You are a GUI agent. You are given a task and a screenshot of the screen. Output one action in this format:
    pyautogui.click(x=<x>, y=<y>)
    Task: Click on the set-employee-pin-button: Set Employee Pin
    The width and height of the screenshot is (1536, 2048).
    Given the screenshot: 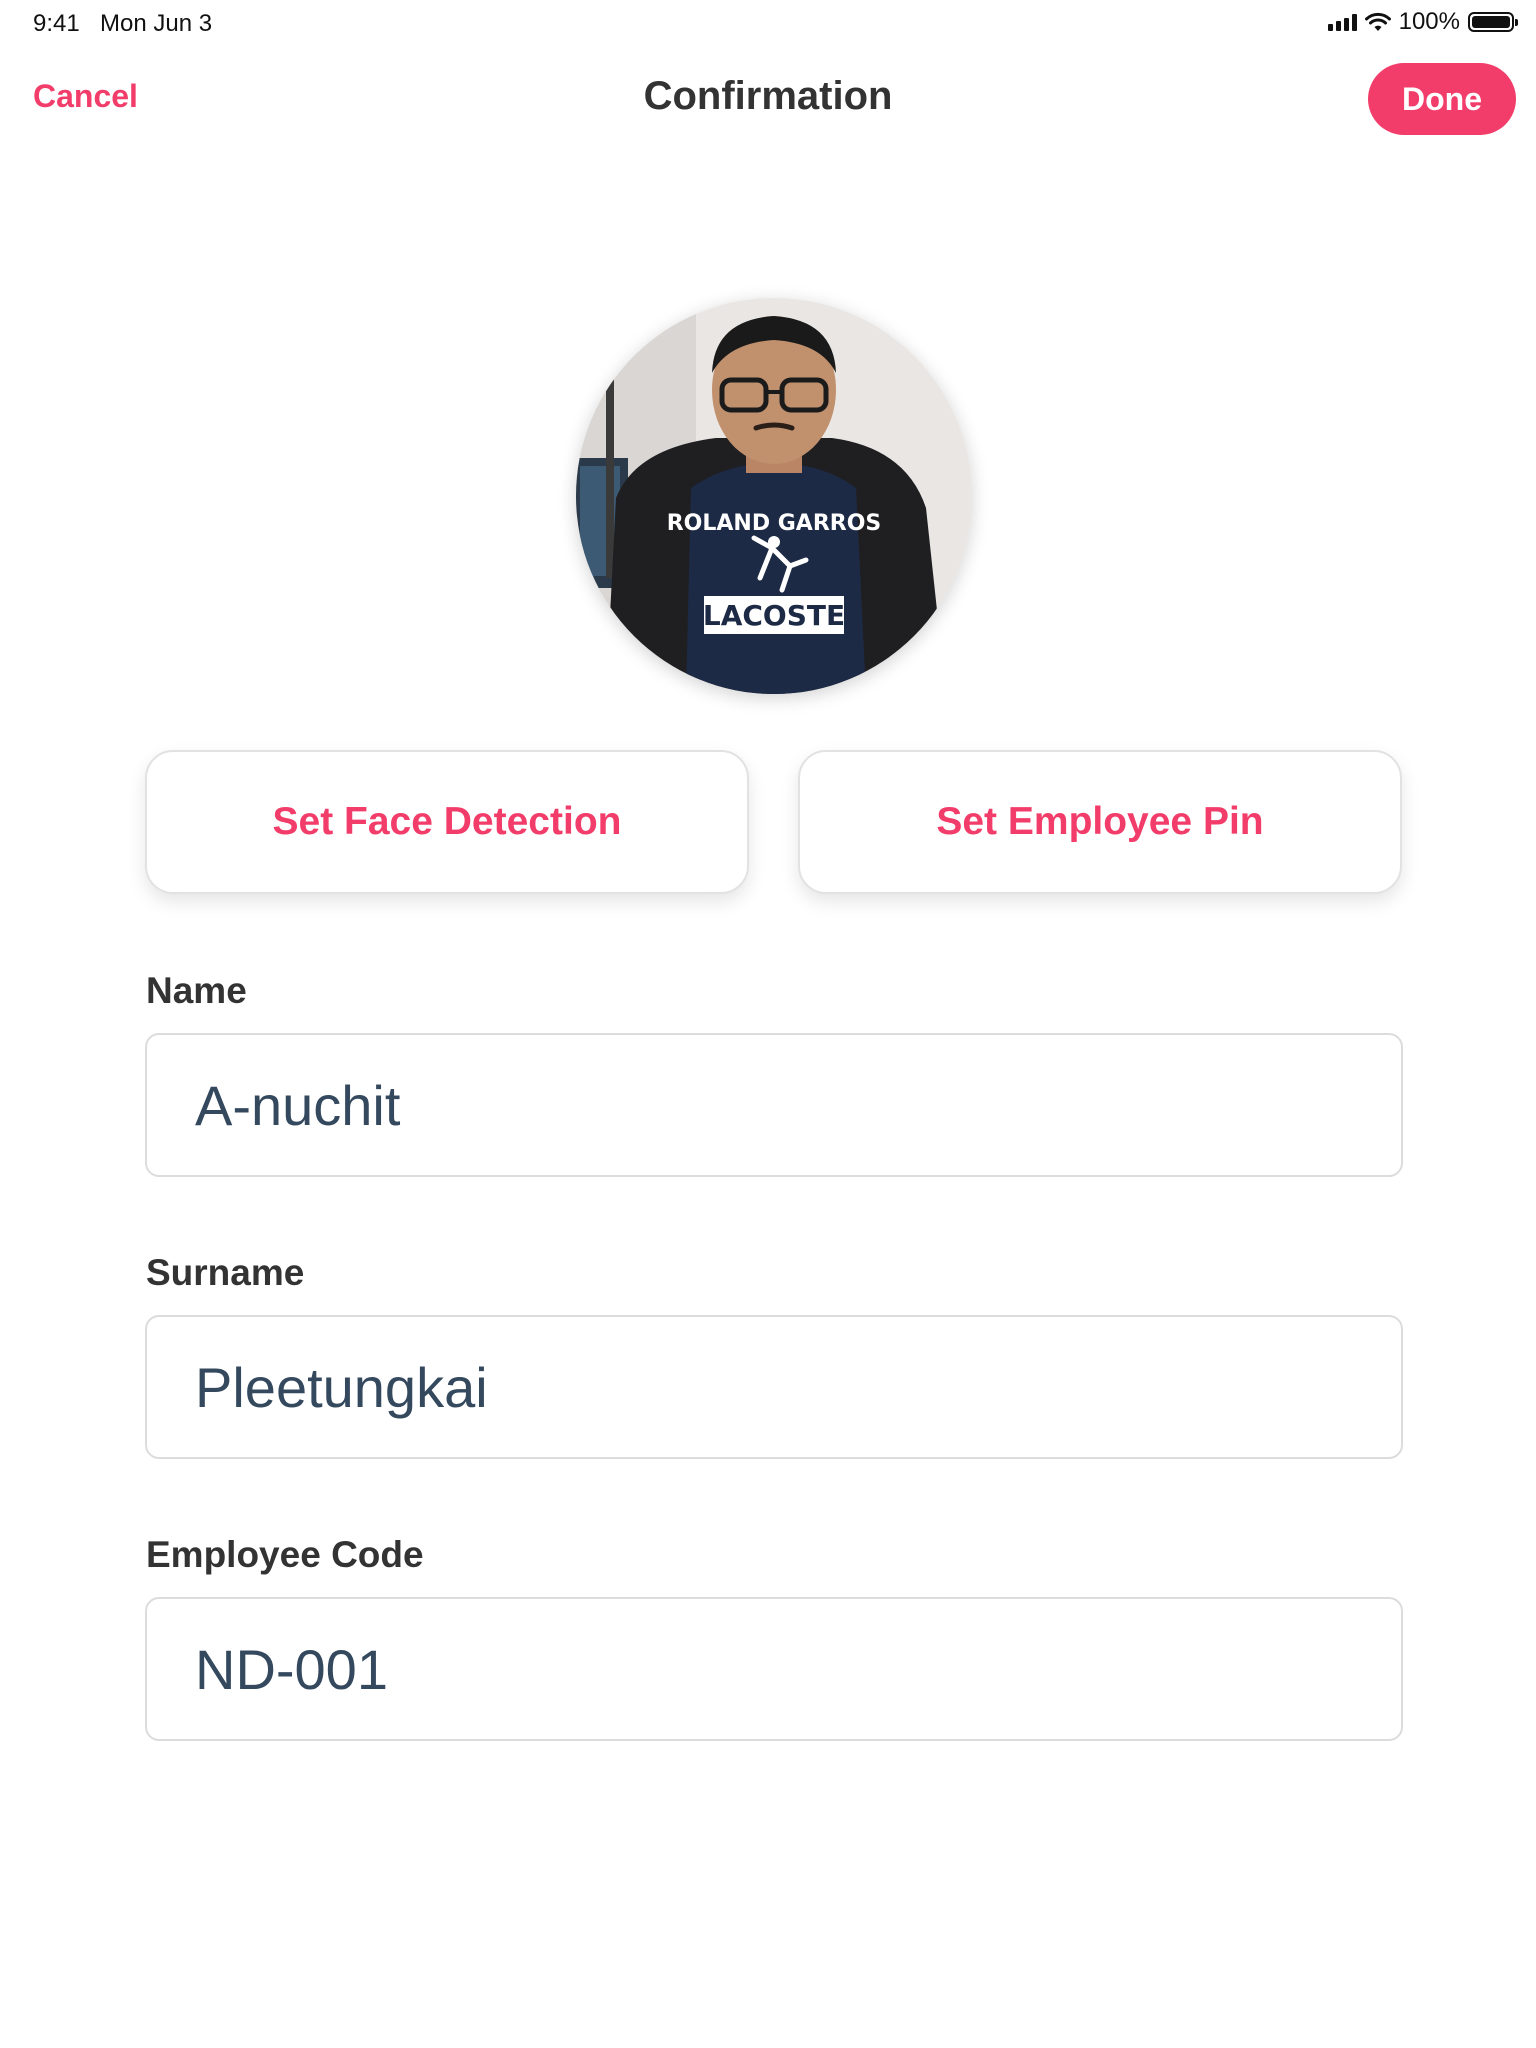 What is the action you would take?
    pyautogui.click(x=1100, y=822)
    